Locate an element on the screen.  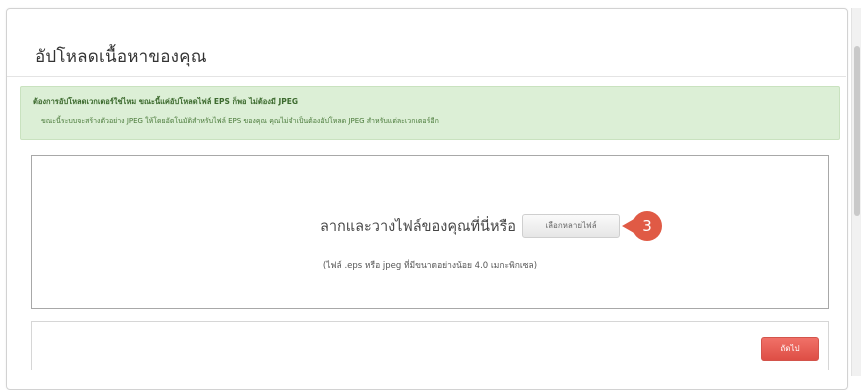
next-button: ถัดไป is located at coordinates (790, 349).